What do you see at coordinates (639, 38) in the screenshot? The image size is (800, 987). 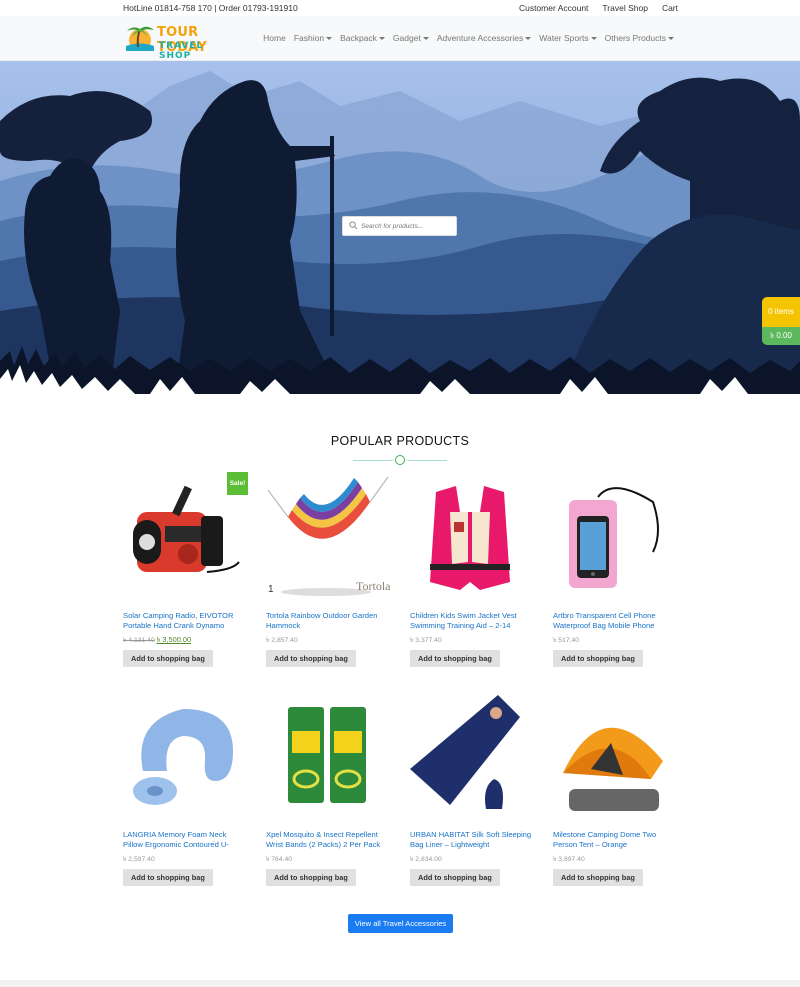 I see `nav-others-products: Others Products` at bounding box center [639, 38].